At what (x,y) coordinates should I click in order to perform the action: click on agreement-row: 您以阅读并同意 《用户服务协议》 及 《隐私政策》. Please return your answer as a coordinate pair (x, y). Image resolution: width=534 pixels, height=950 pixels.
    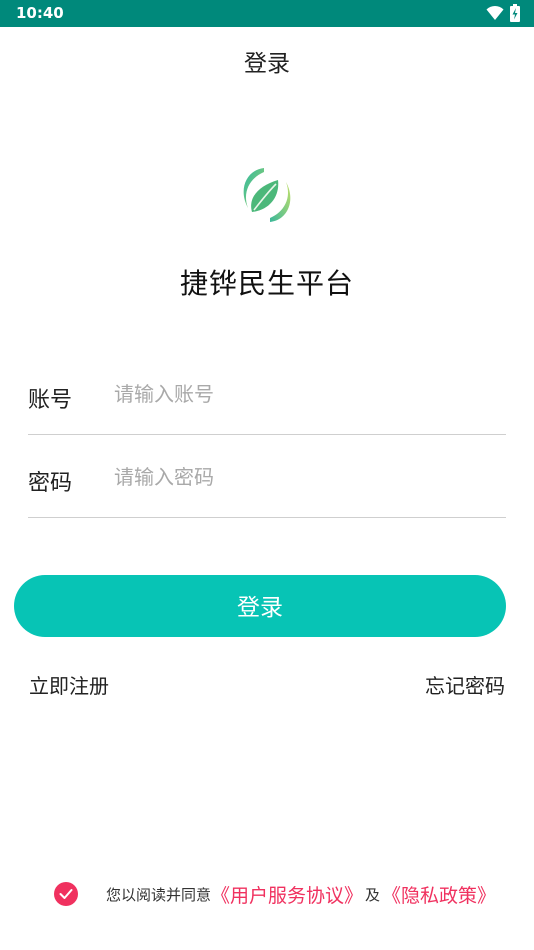
    Looking at the image, I should click on (275, 894).